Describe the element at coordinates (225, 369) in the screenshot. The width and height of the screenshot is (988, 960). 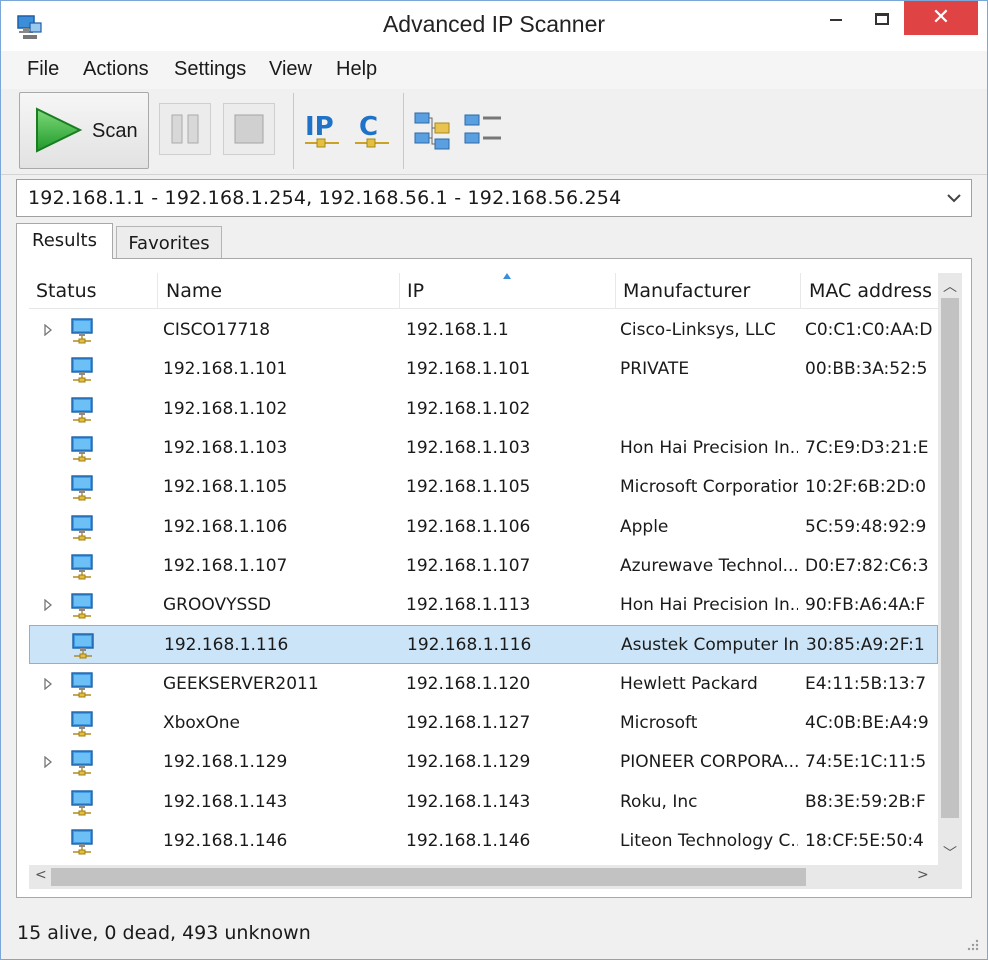
I see `cell-name: 192.168.1.101` at that location.